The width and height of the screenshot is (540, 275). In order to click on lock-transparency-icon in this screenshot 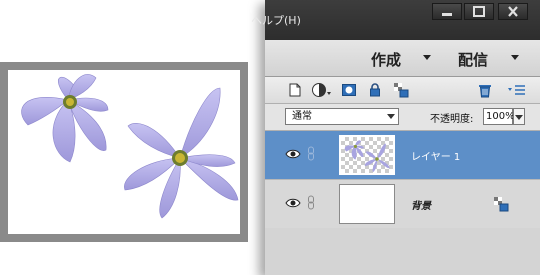, I will do `click(401, 90)`.